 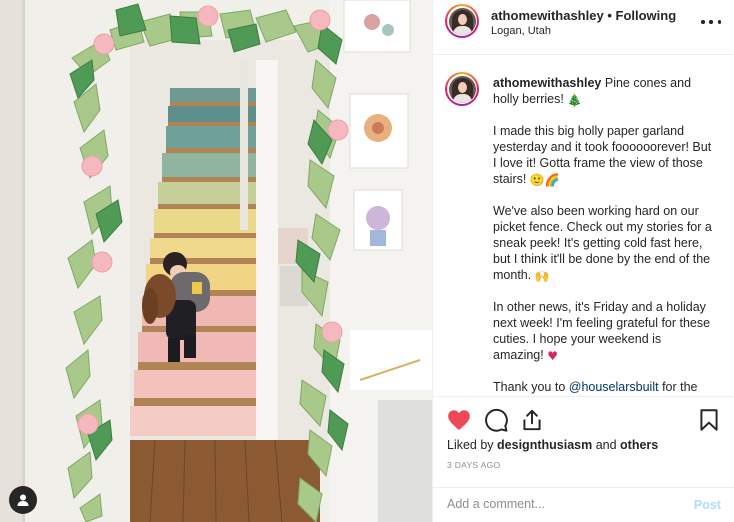 I want to click on post-location: Logan, Utah, so click(x=521, y=31).